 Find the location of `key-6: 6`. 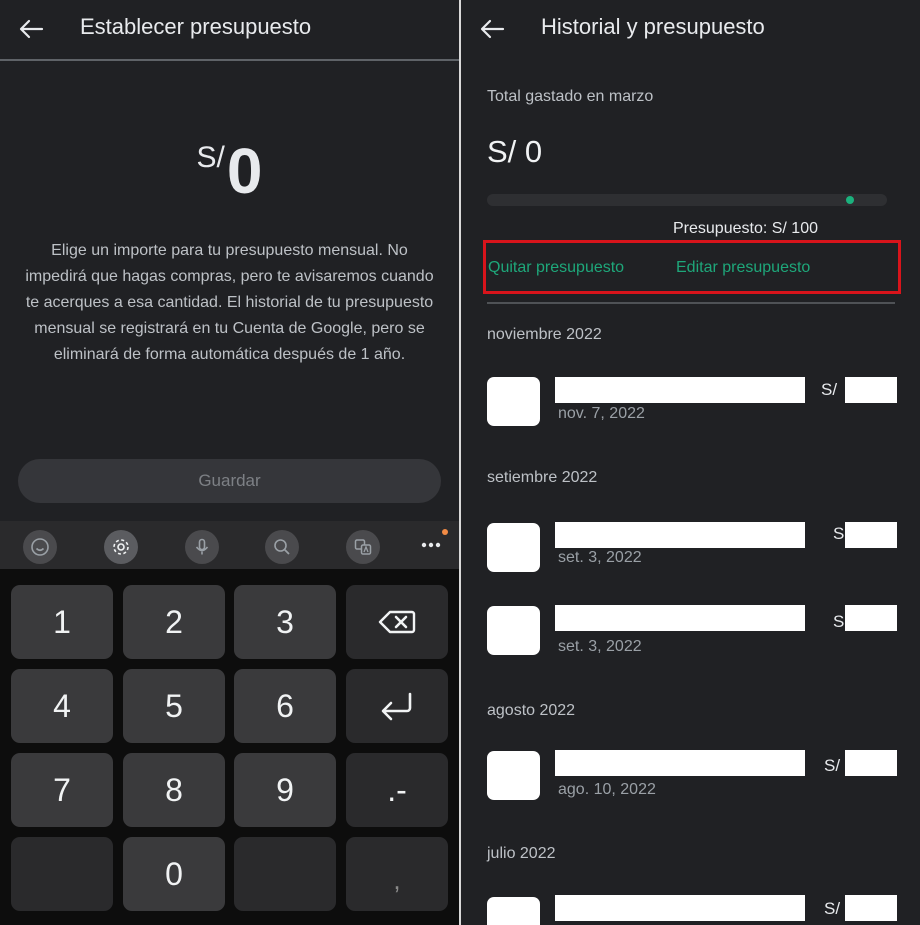

key-6: 6 is located at coordinates (285, 706).